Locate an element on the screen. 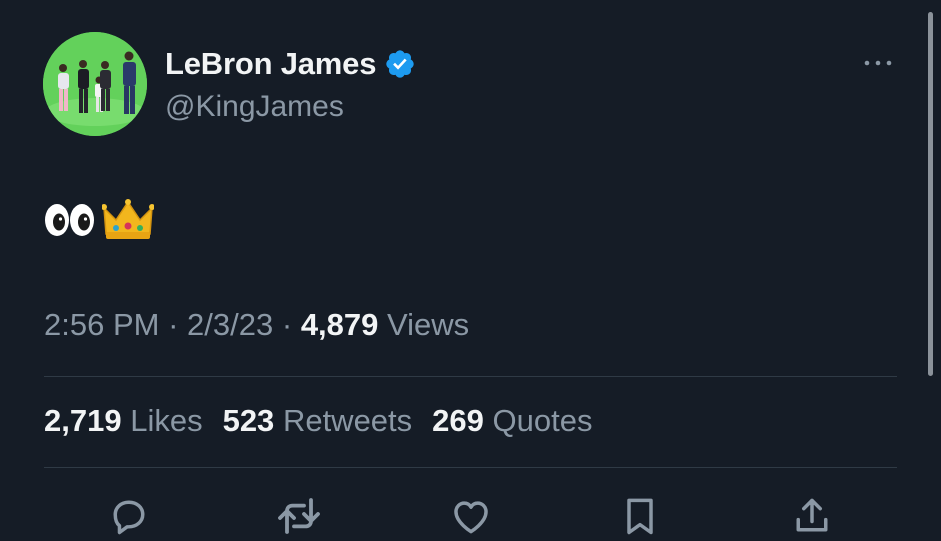 This screenshot has height=541, width=941. share-button is located at coordinates (812, 517).